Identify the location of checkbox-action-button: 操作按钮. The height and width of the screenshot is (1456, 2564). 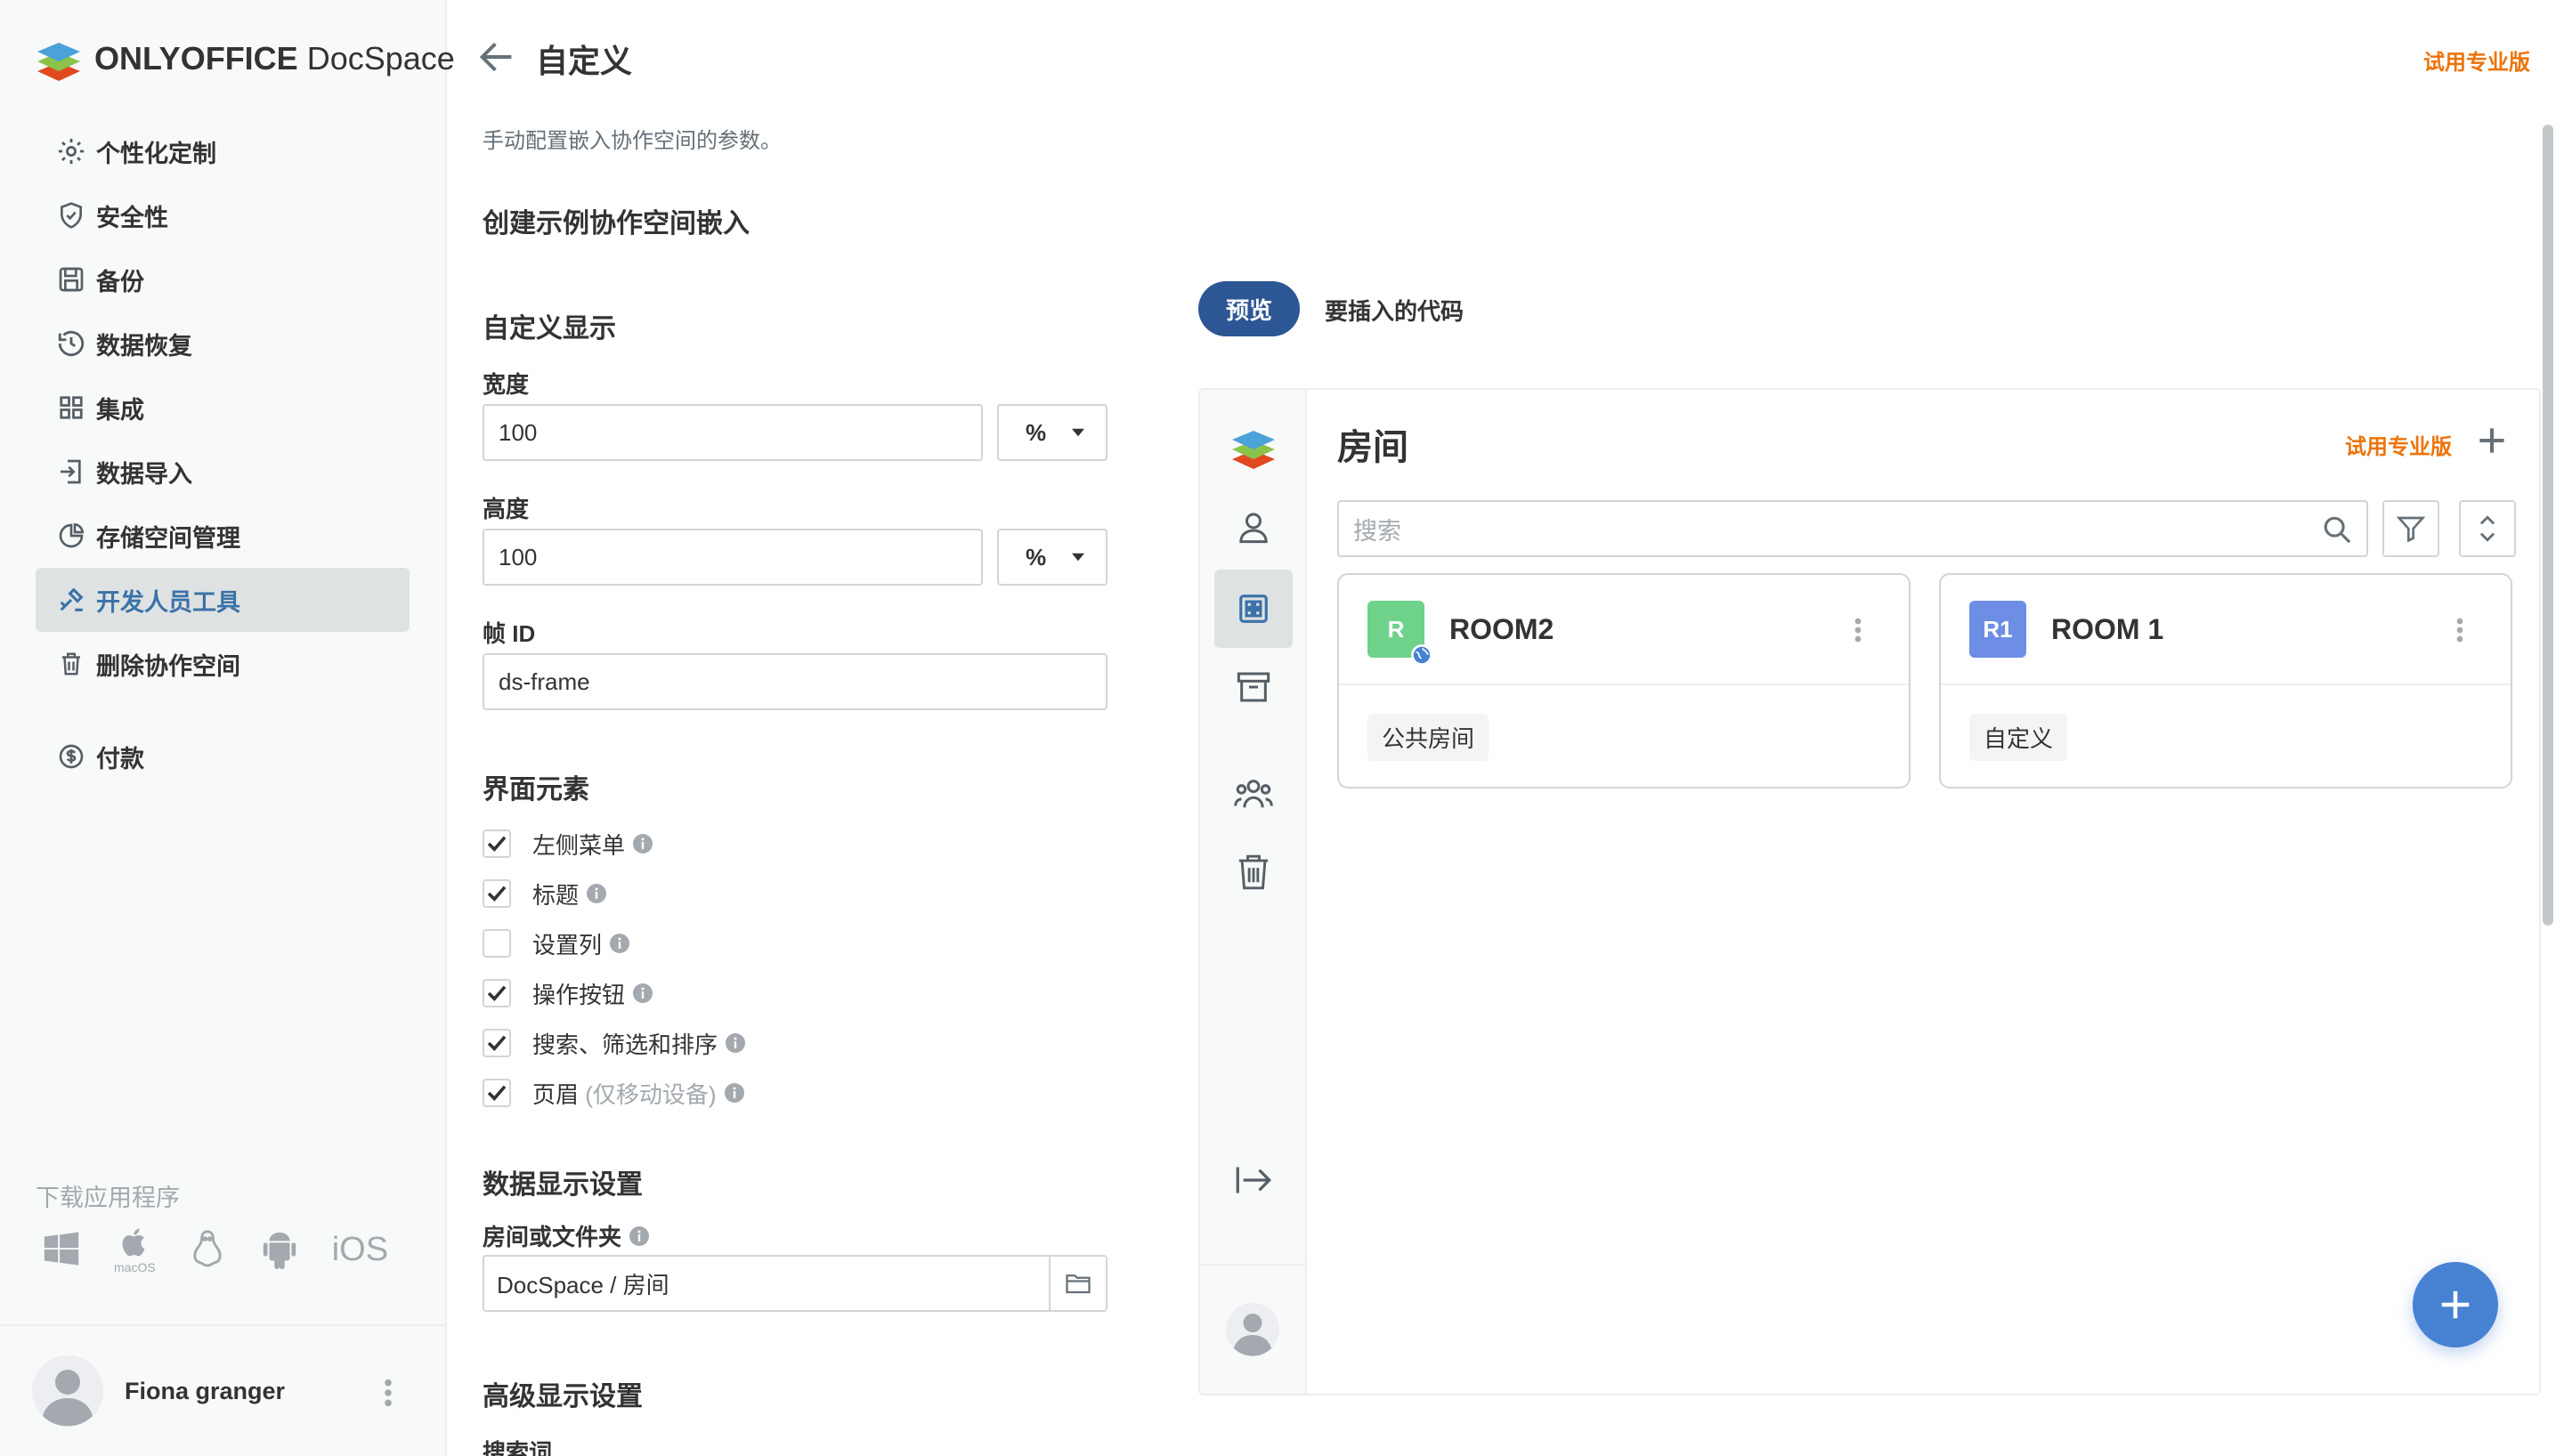
(568, 993).